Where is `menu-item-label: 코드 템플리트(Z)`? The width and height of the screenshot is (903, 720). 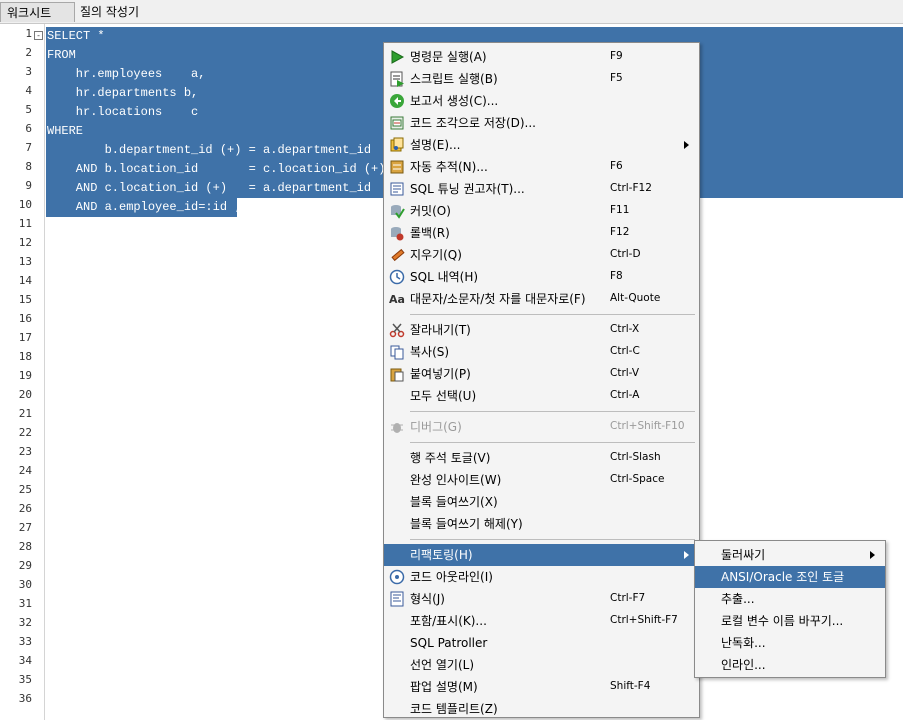 menu-item-label: 코드 템플리트(Z) is located at coordinates (454, 709).